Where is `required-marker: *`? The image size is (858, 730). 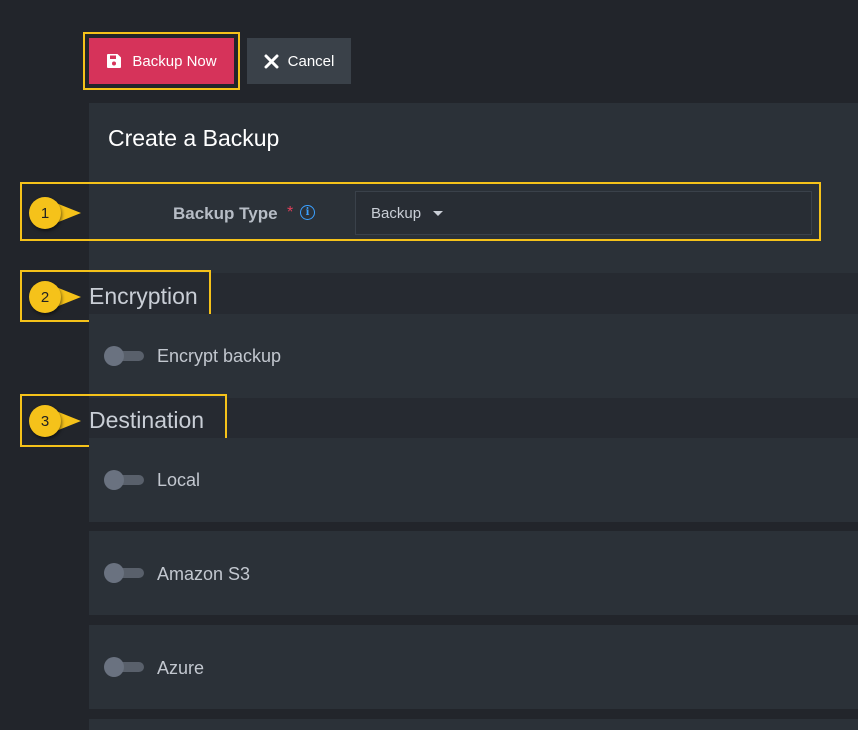
required-marker: * is located at coordinates (290, 212).